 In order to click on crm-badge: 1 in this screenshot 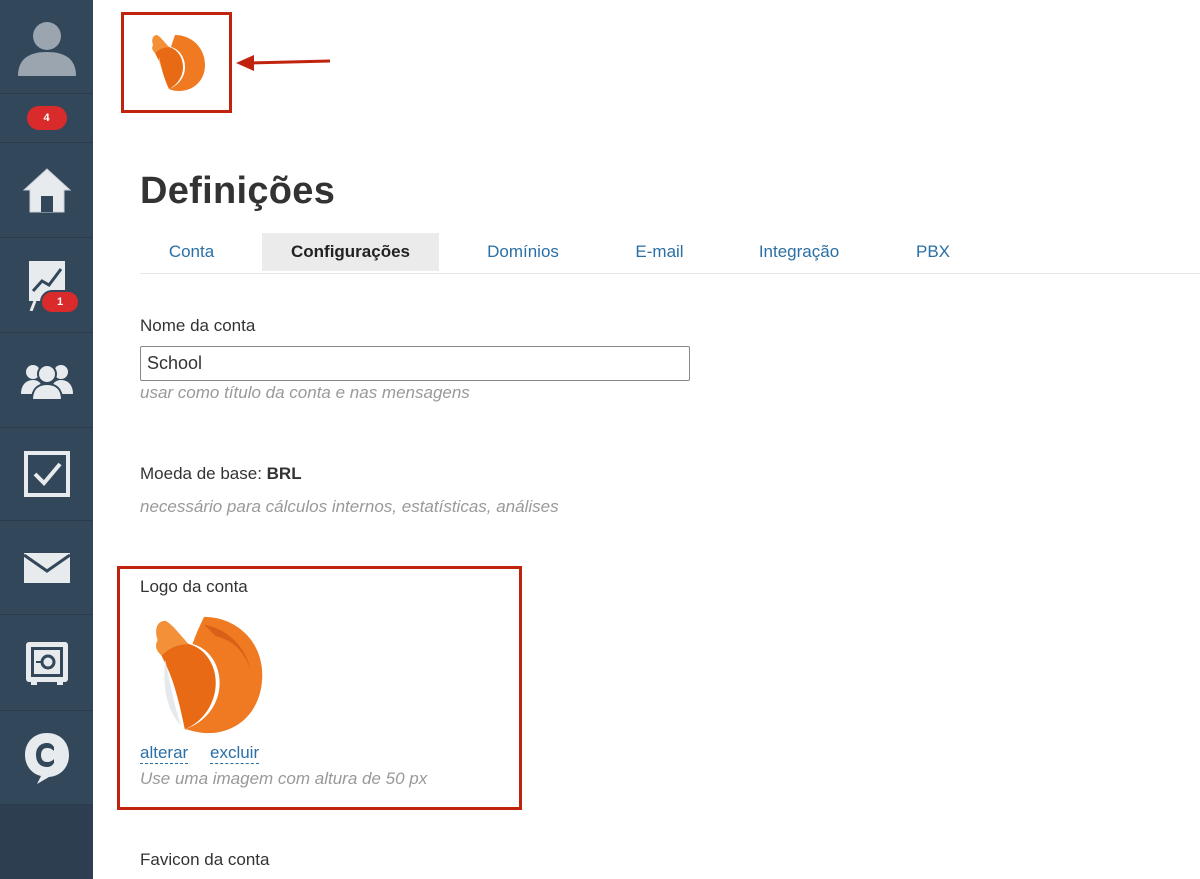, I will do `click(60, 302)`.